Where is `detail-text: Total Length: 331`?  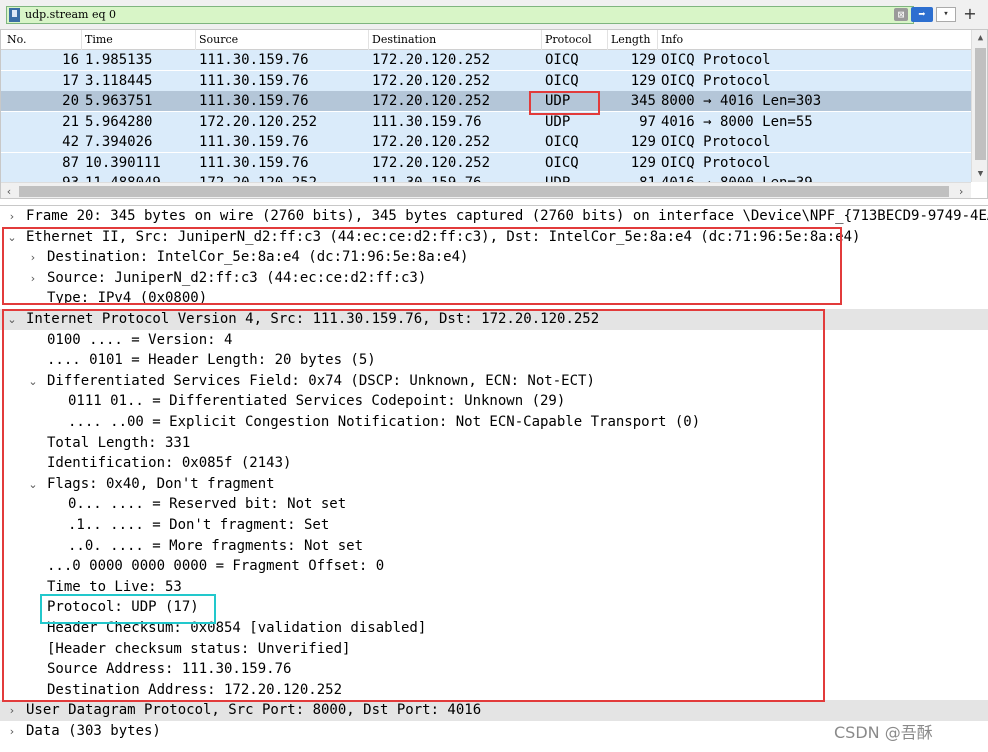 detail-text: Total Length: 331 is located at coordinates (119, 442).